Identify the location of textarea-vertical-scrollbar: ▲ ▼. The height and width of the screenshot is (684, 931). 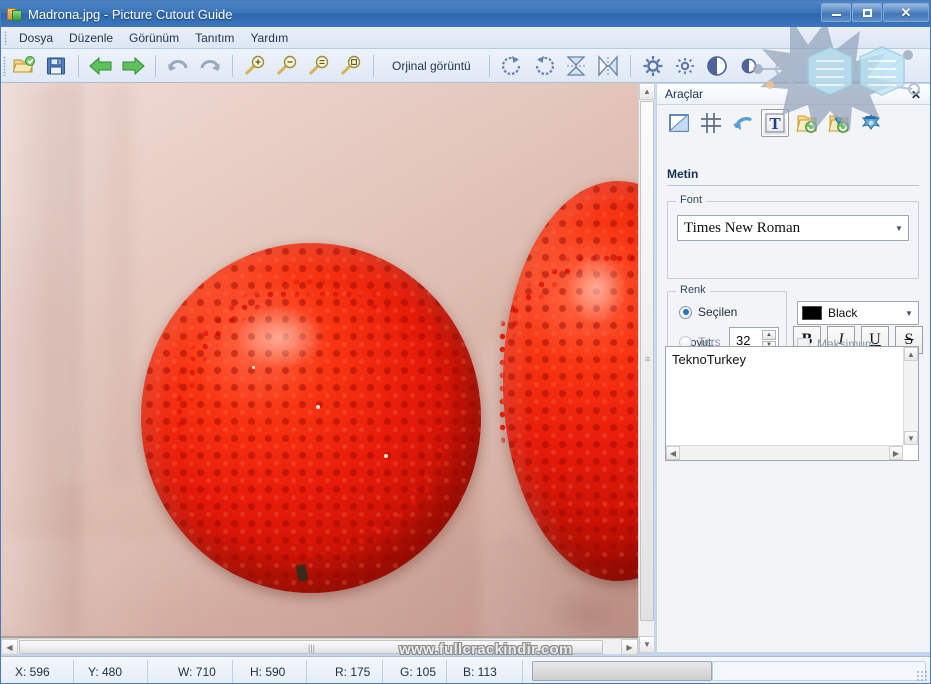
(910, 396).